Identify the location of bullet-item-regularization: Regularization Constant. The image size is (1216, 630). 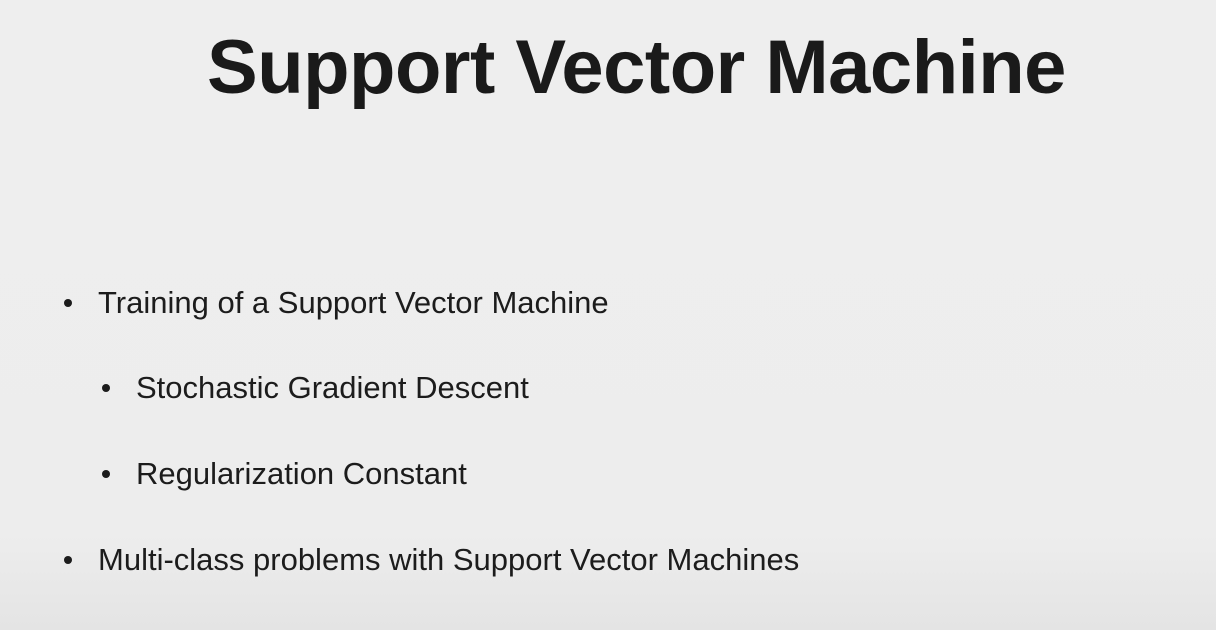
(284, 474).